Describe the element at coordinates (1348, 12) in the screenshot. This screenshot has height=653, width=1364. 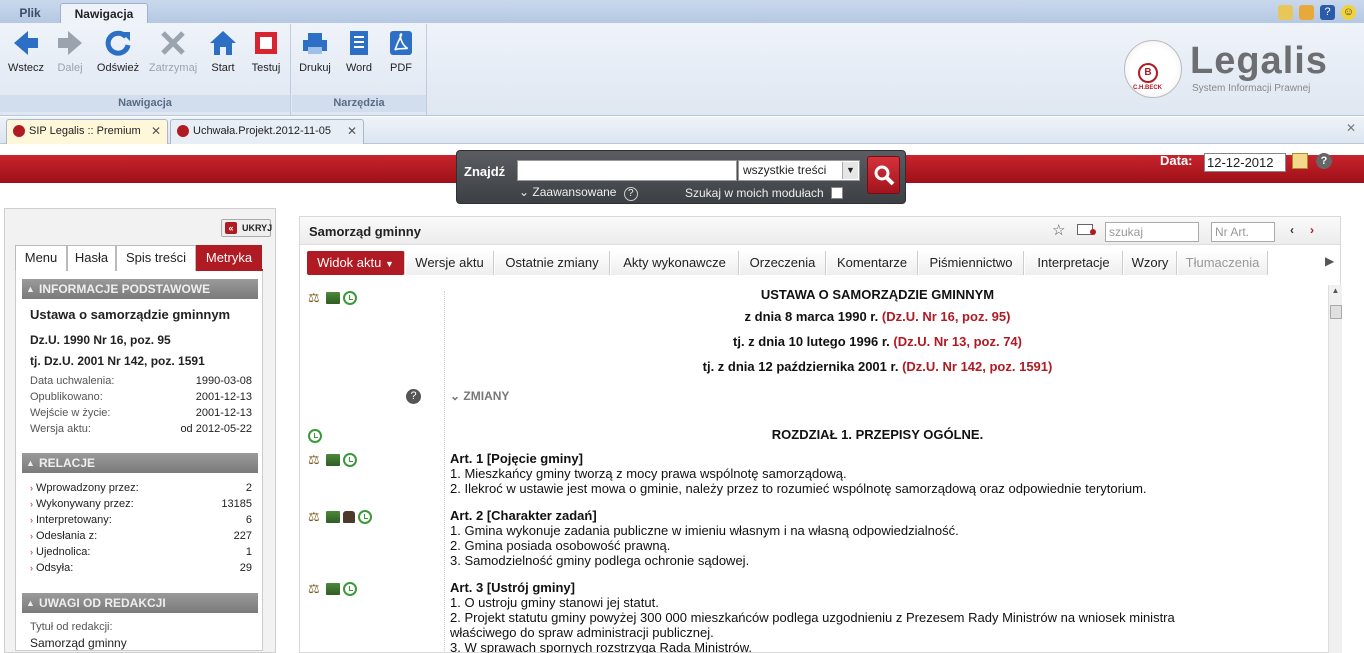
I see `smiley-icon: ☺` at that location.